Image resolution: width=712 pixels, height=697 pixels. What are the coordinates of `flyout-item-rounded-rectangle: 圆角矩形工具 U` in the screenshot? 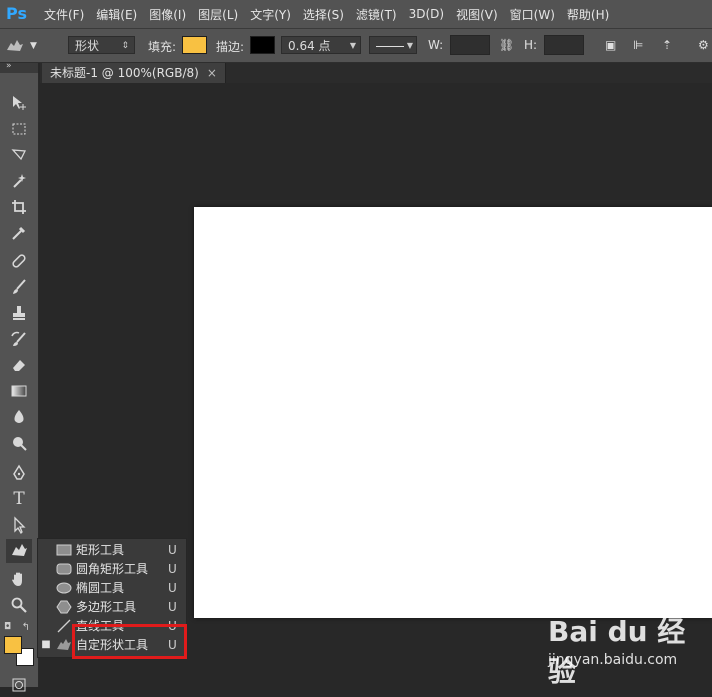 It's located at (112, 568).